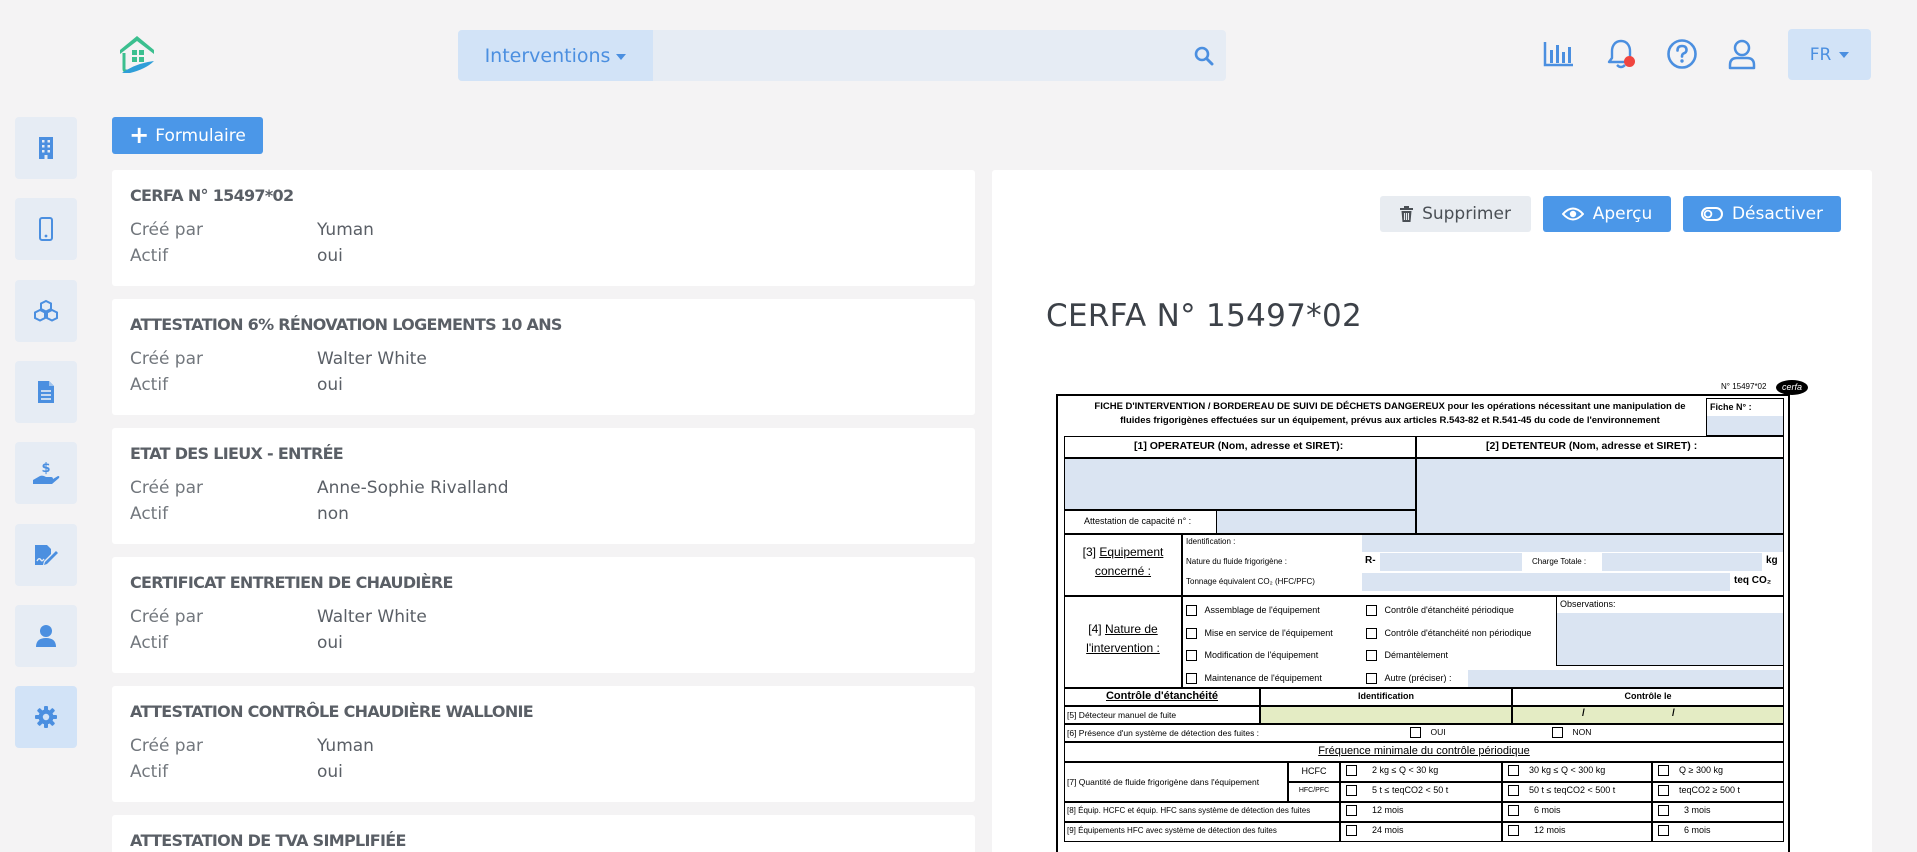  I want to click on threshold-option: 2 kg ≤ Q < 30 kg, so click(1392, 771).